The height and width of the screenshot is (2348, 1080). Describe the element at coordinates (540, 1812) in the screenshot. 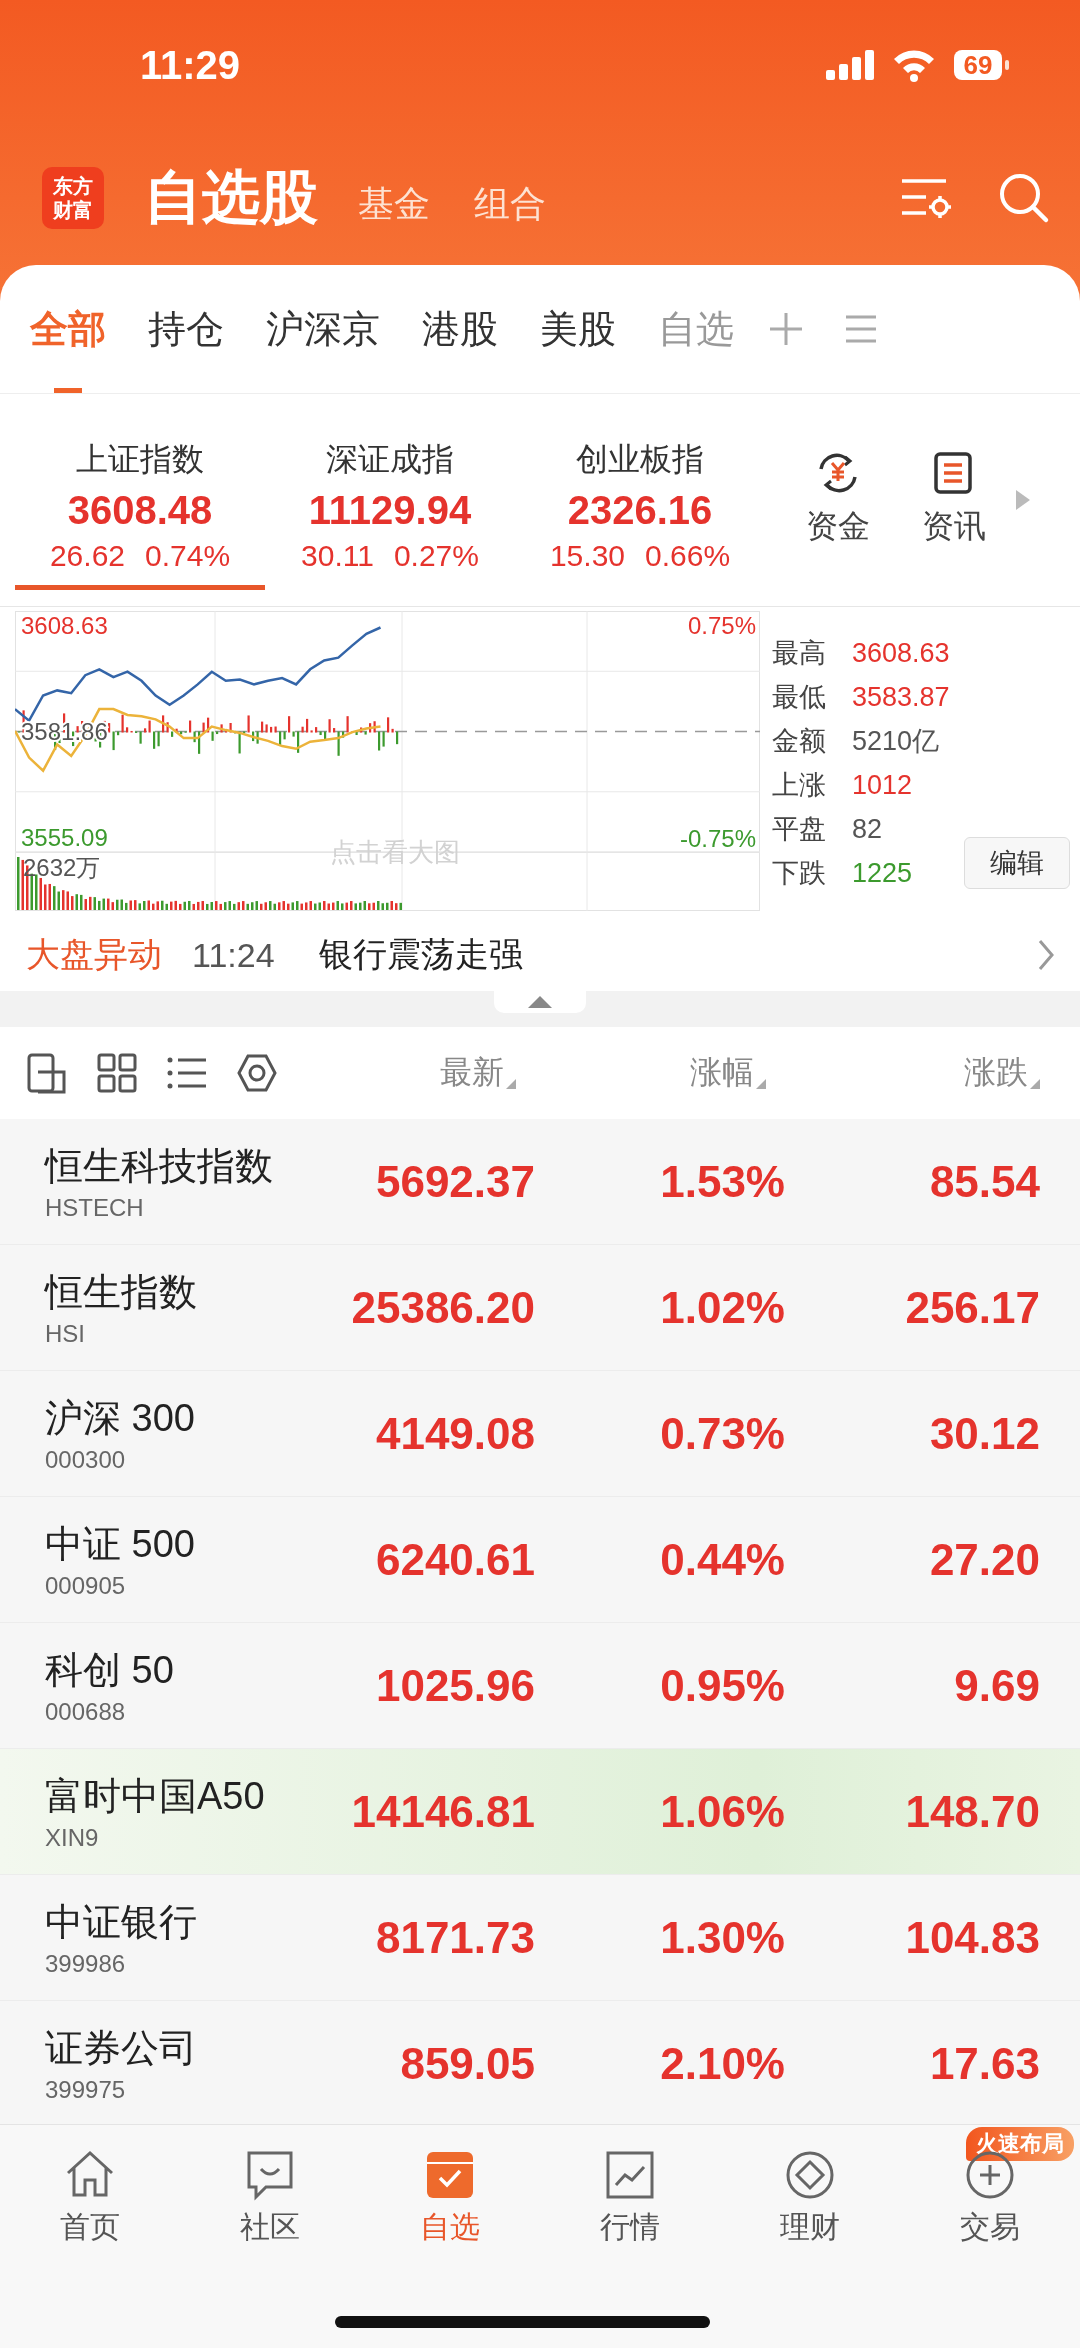

I see `quote-row: 富时中国A50 XIN9 14146.81 1.06% 148.70` at that location.